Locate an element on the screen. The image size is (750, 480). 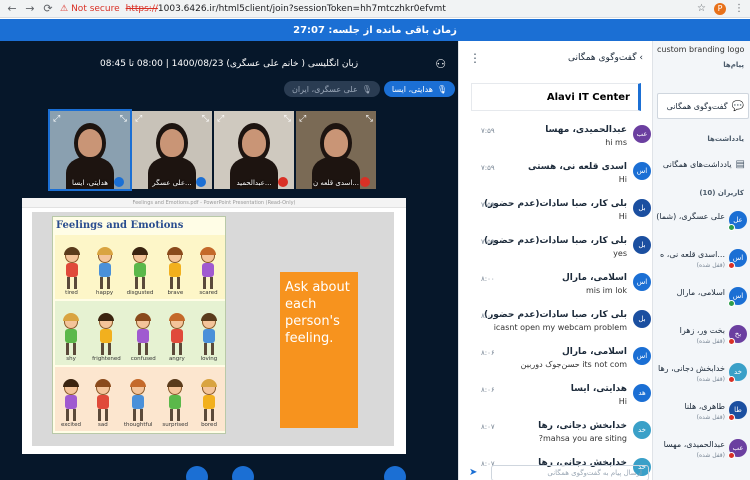
emotions-title: Feelings and Emotions is located at coordinates (120, 225).